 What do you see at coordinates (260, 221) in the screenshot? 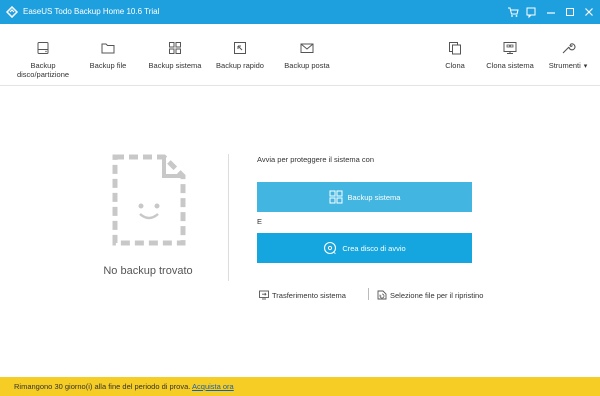
I see `or-text: E` at bounding box center [260, 221].